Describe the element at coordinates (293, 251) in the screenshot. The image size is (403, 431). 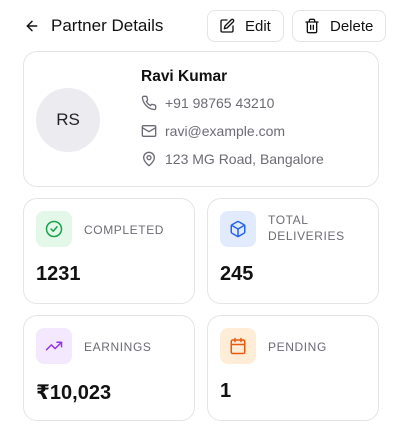
I see `stat-card-total-deliveries: TOTAL DELIVERIES 245` at that location.